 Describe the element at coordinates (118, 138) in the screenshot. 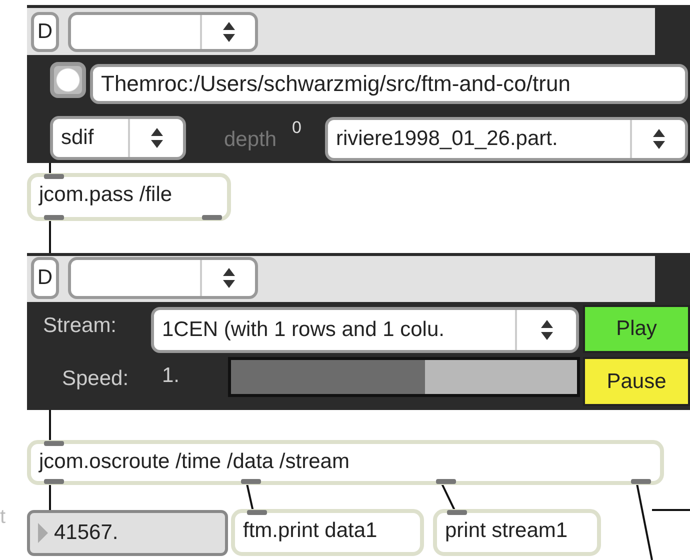

I see `format-menu: sdif` at that location.